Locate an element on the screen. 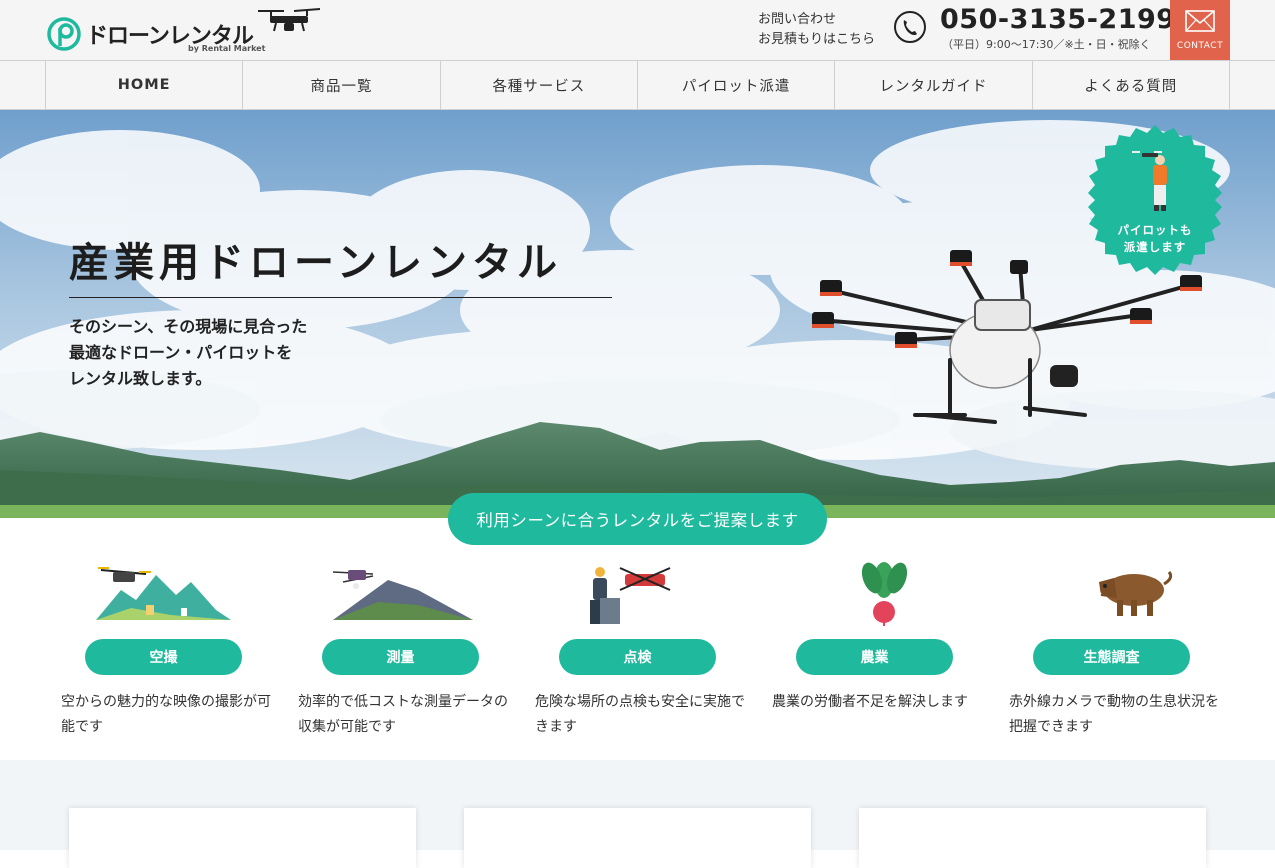  phone-icon is located at coordinates (910, 27).